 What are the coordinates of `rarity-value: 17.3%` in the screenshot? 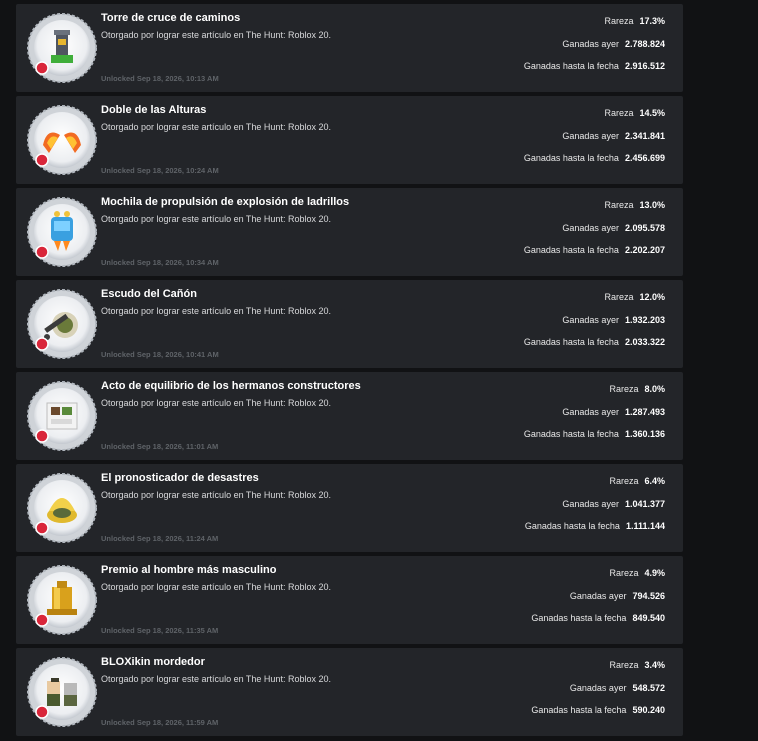 It's located at (652, 21).